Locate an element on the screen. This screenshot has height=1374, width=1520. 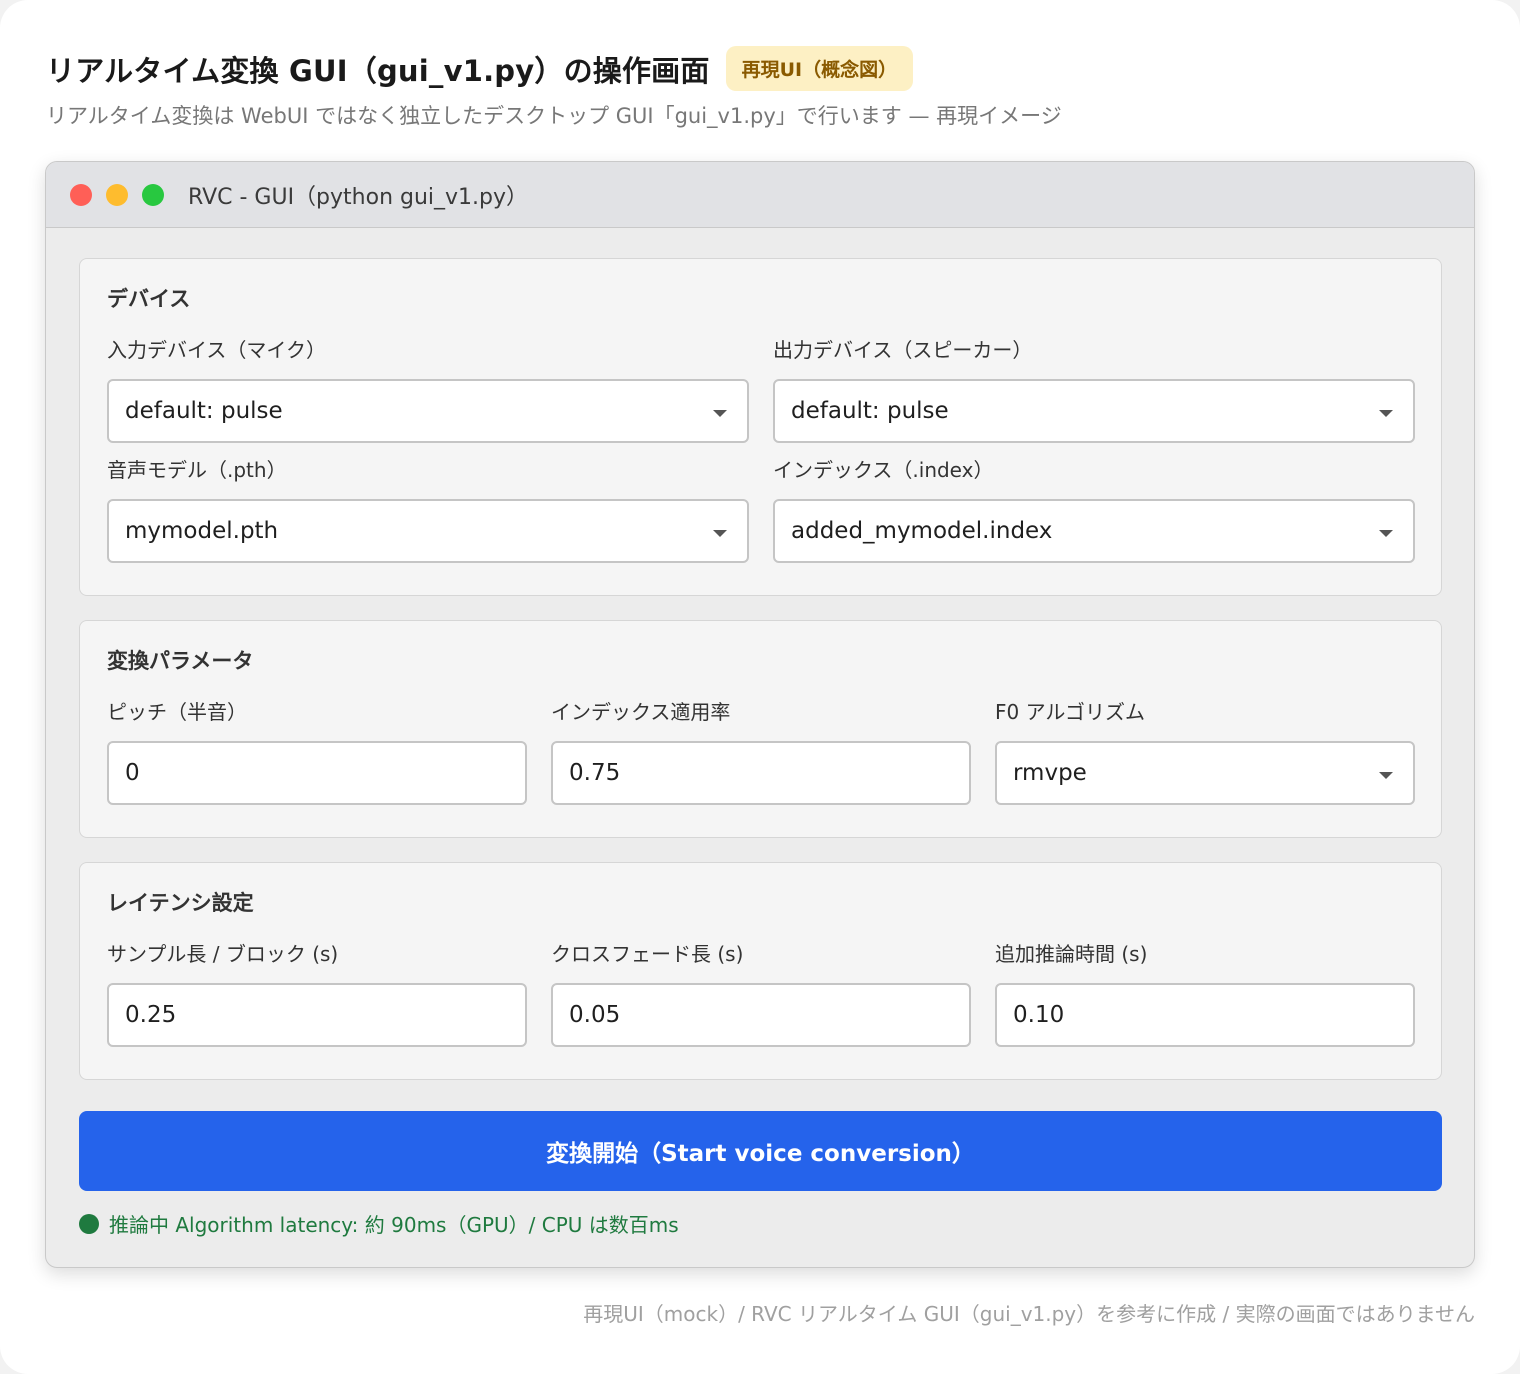
f0-select: rmvpe is located at coordinates (1205, 773).